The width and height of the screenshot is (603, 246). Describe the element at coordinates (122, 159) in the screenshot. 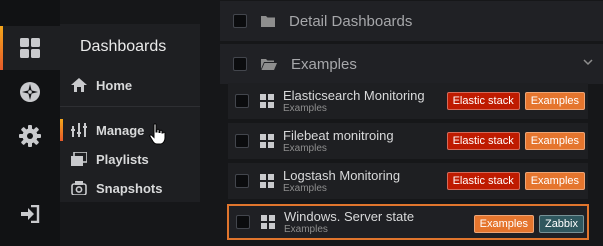

I see `menu-item-label: Playlists` at that location.